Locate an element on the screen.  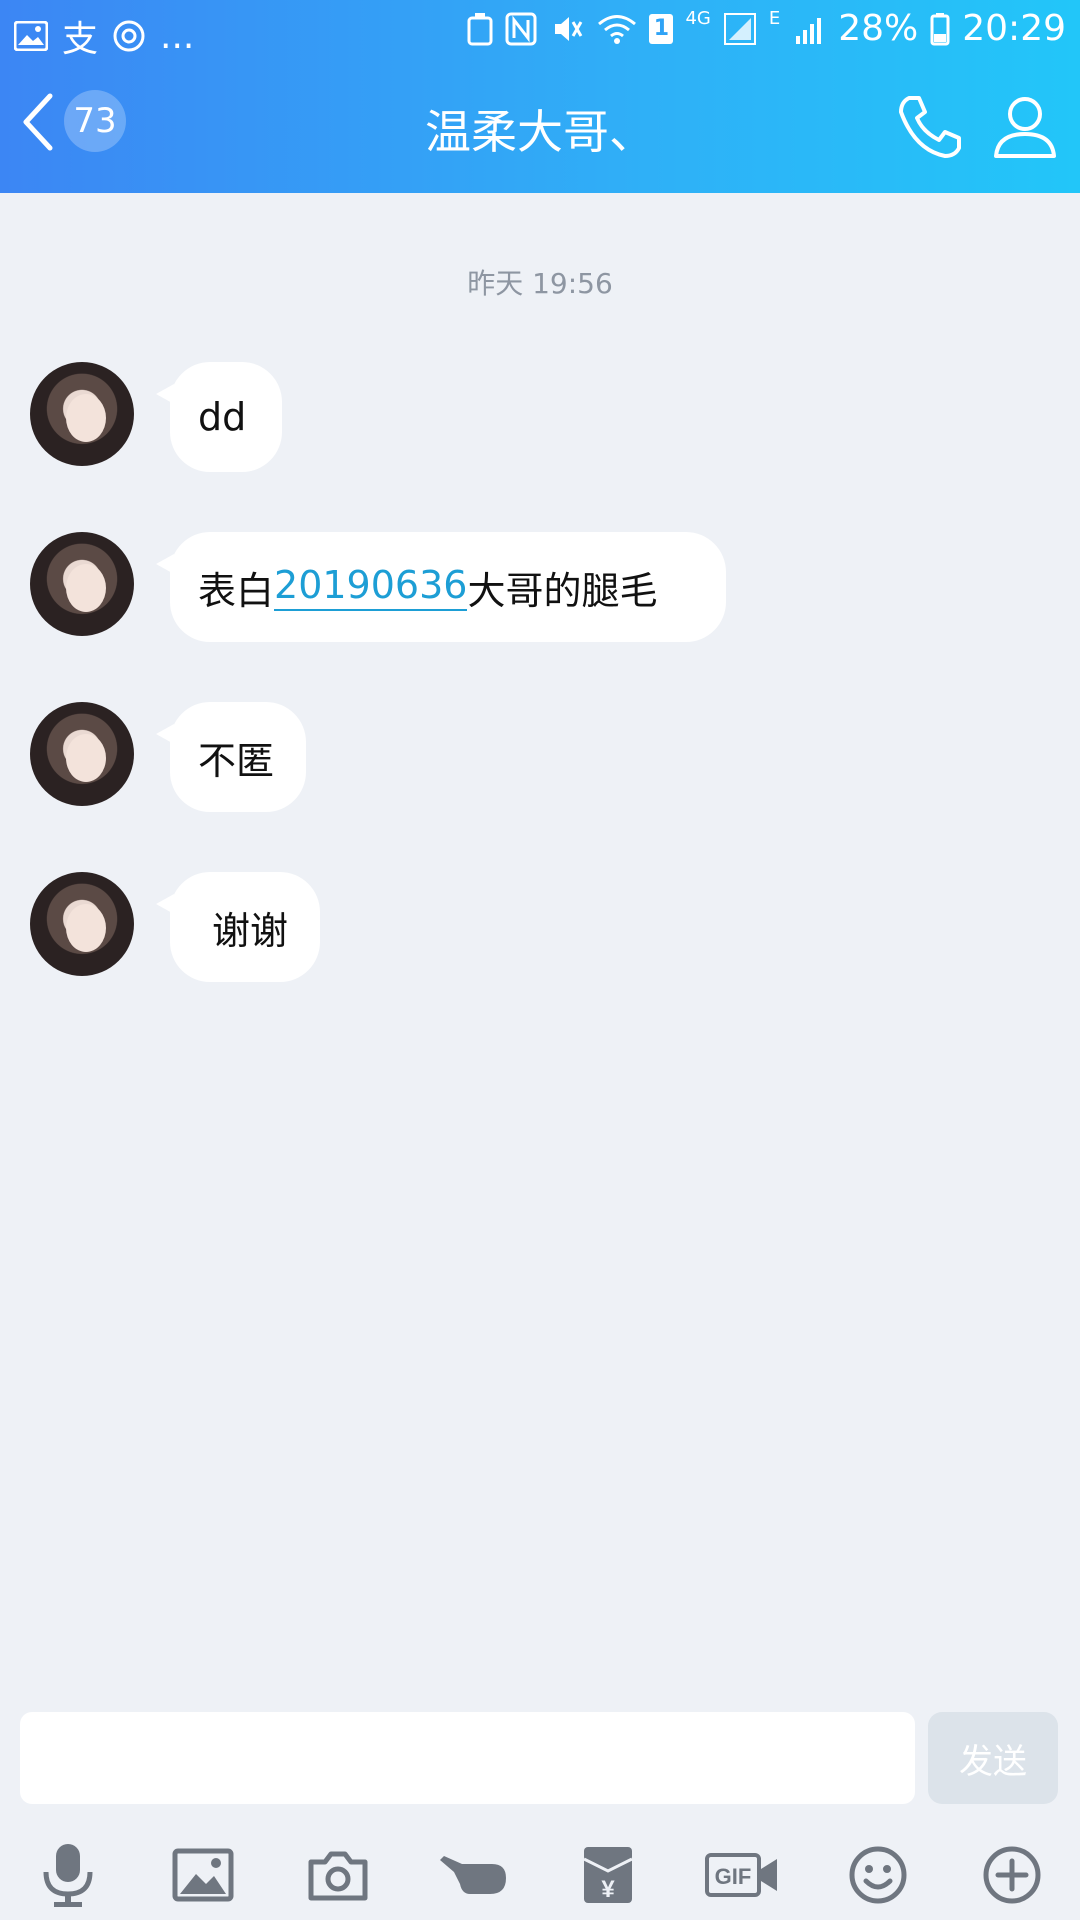
yen-symbol: ¥ is located at coordinates (608, 1889).